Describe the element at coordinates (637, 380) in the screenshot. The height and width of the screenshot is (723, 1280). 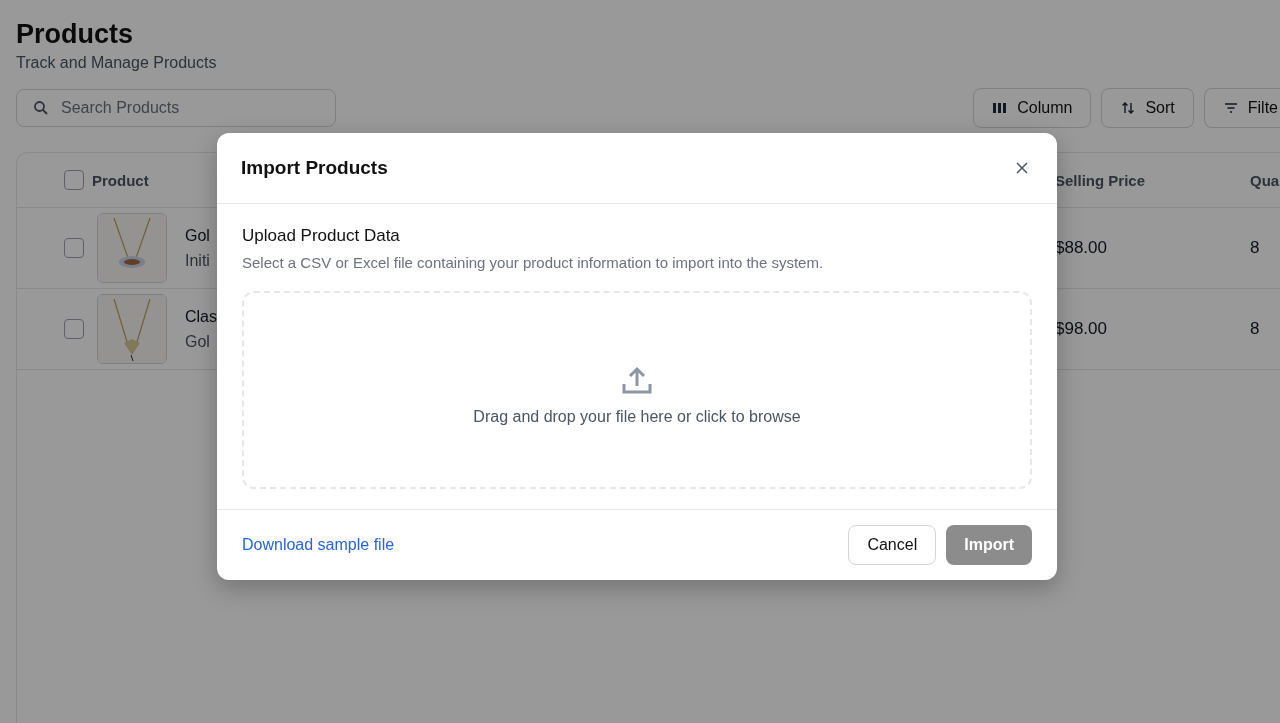
I see `upload-icon` at that location.